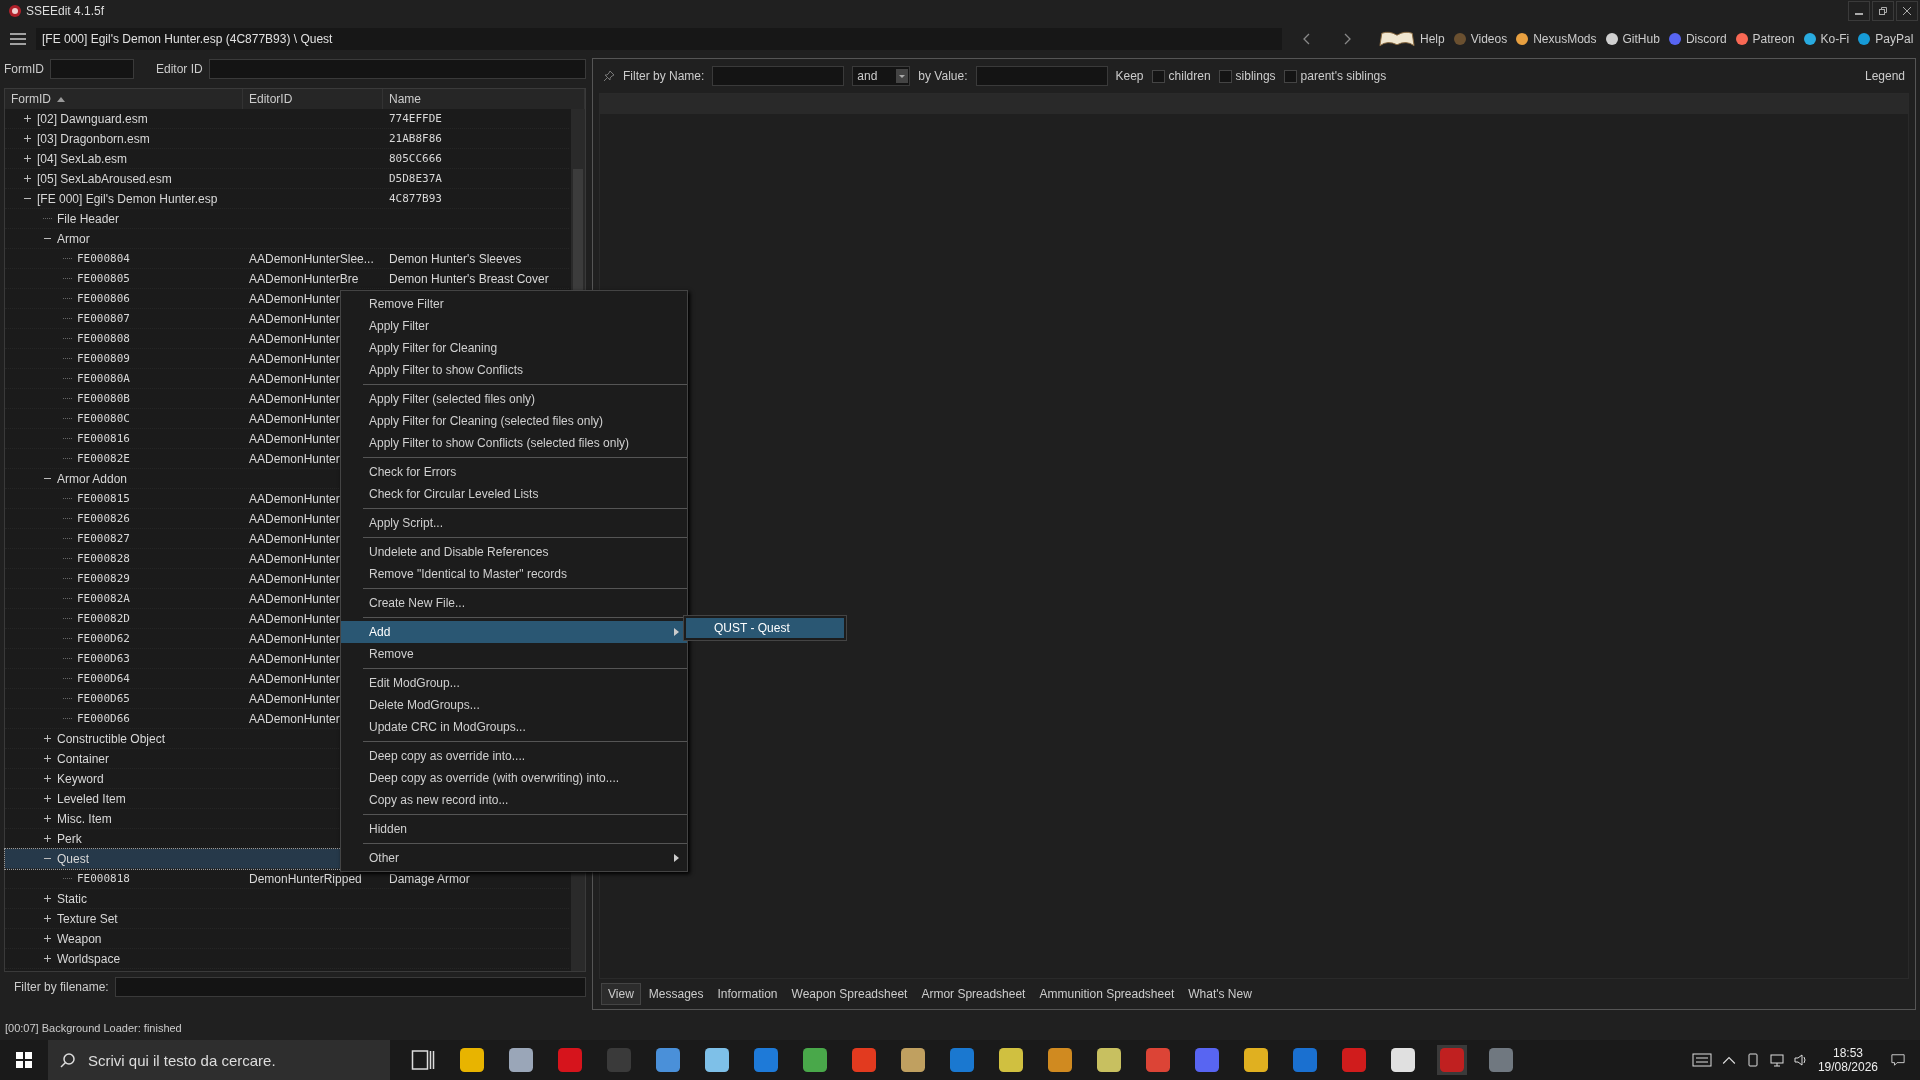 Image resolution: width=1920 pixels, height=1080 pixels. I want to click on link: Ko-Fi, so click(1835, 39).